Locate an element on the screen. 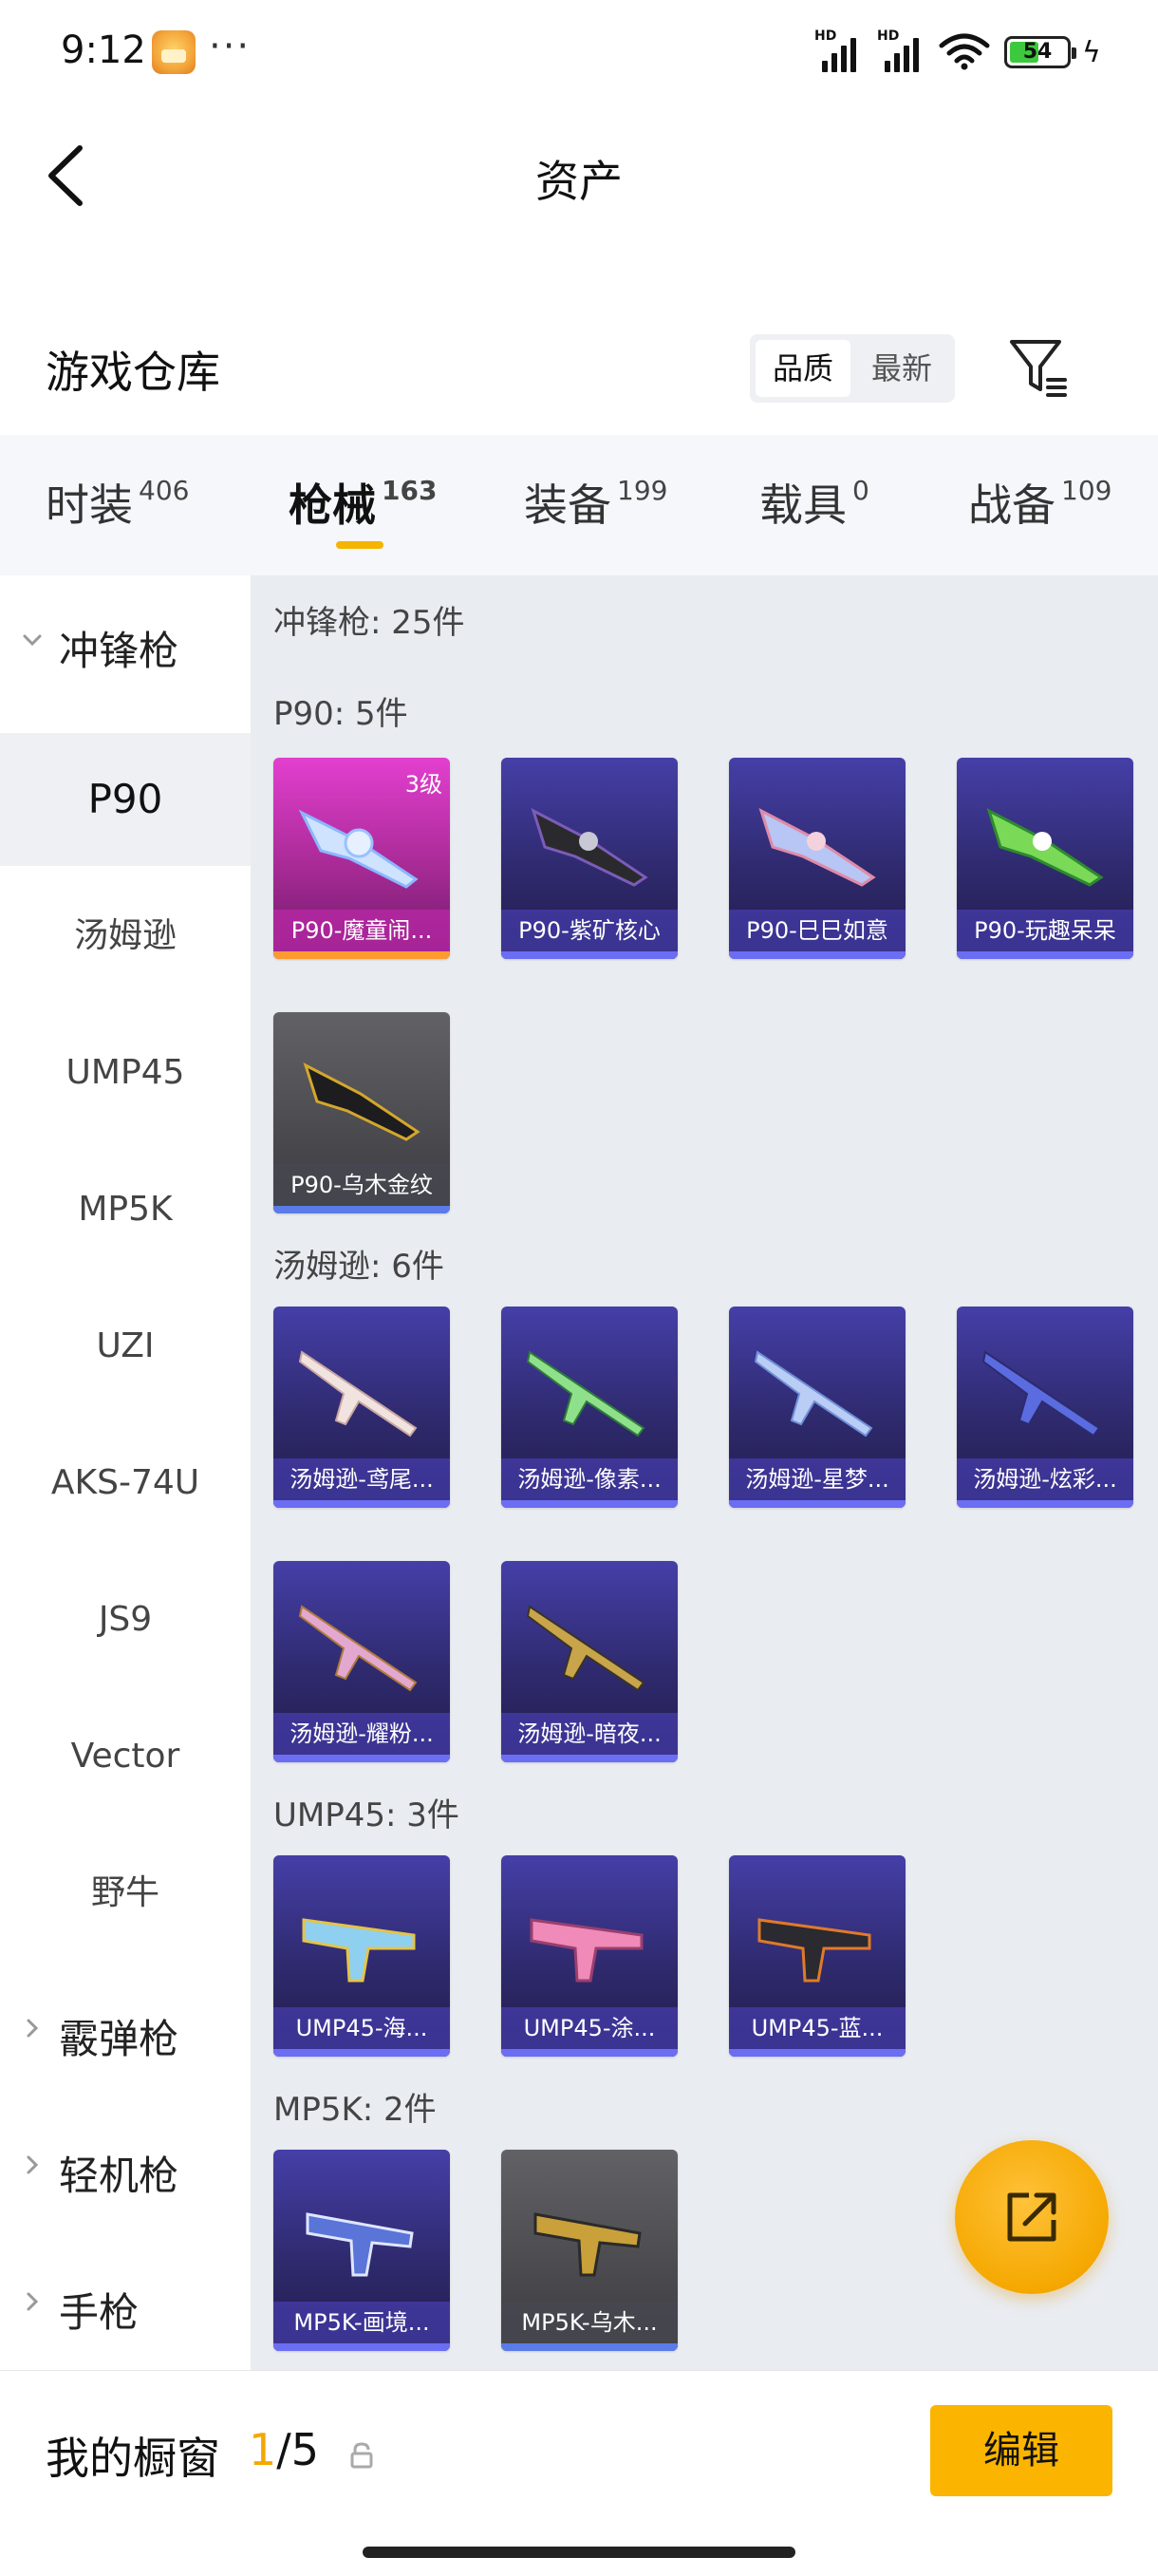  tab-vehicles: 载具 0 is located at coordinates (814, 502).